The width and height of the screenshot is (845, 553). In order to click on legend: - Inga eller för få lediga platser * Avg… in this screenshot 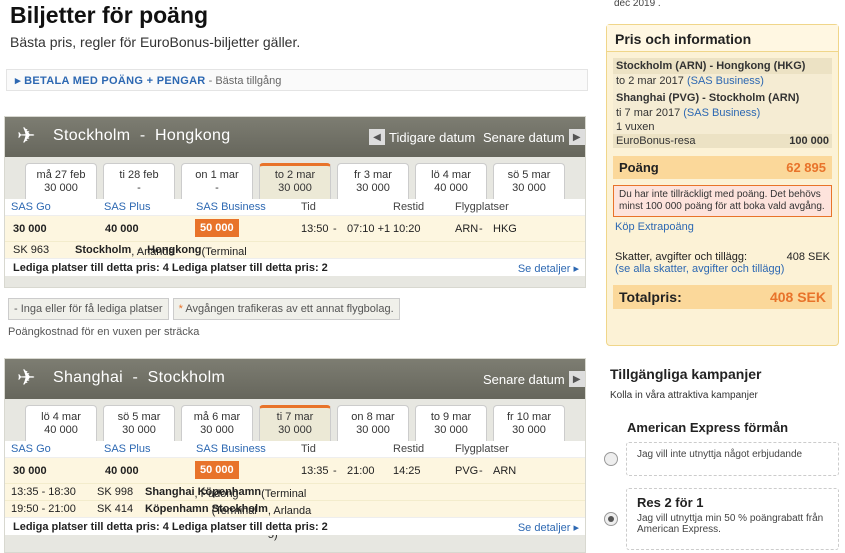, I will do `click(204, 309)`.